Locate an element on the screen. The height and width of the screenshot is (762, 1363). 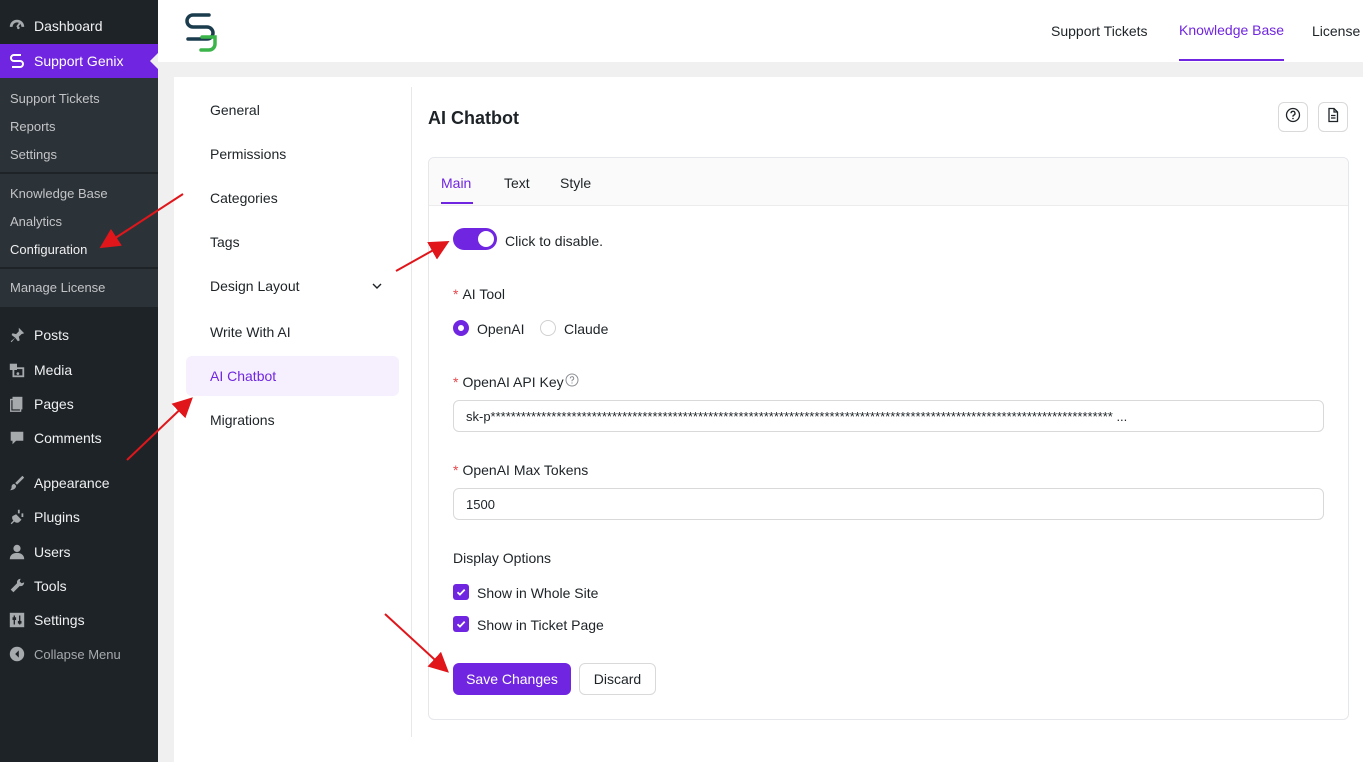
active-tab-indicator is located at coordinates (457, 203).